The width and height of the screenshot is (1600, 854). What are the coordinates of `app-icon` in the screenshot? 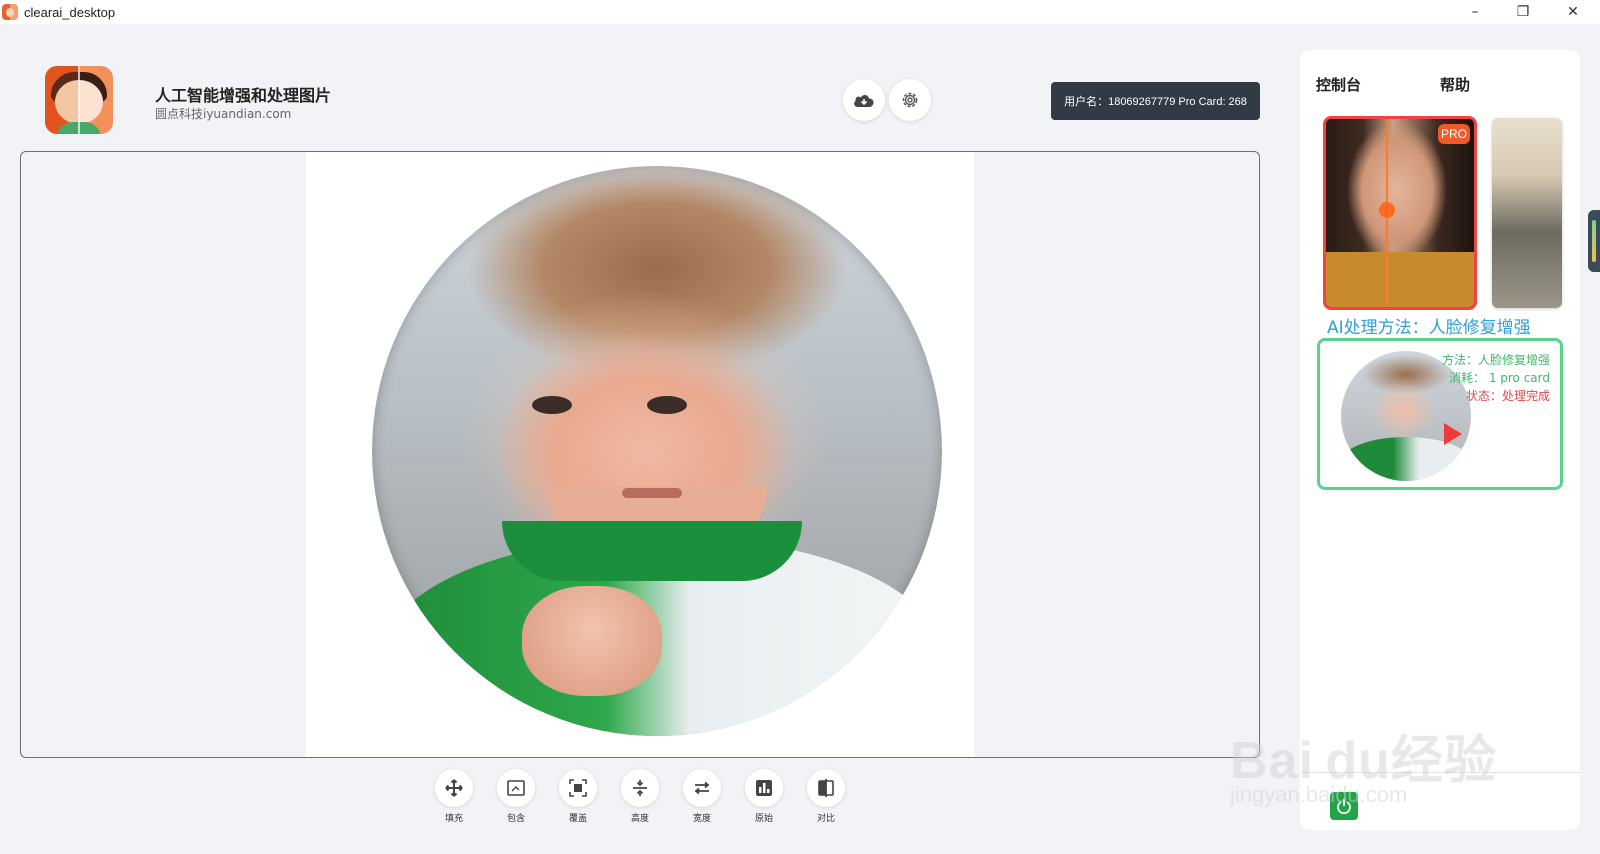 It's located at (10, 12).